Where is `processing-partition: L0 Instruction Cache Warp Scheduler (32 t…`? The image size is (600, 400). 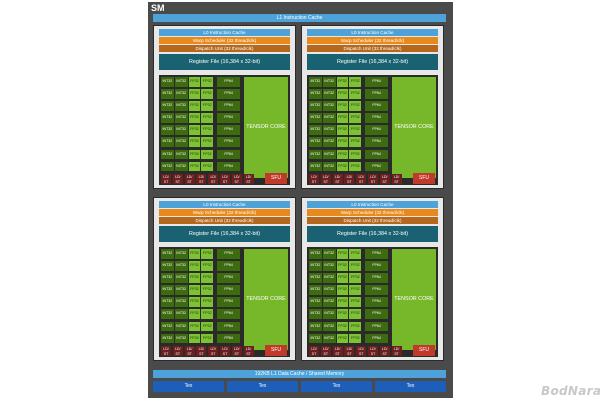 processing-partition: L0 Instruction Cache Warp Scheduler (32 t… is located at coordinates (224, 279).